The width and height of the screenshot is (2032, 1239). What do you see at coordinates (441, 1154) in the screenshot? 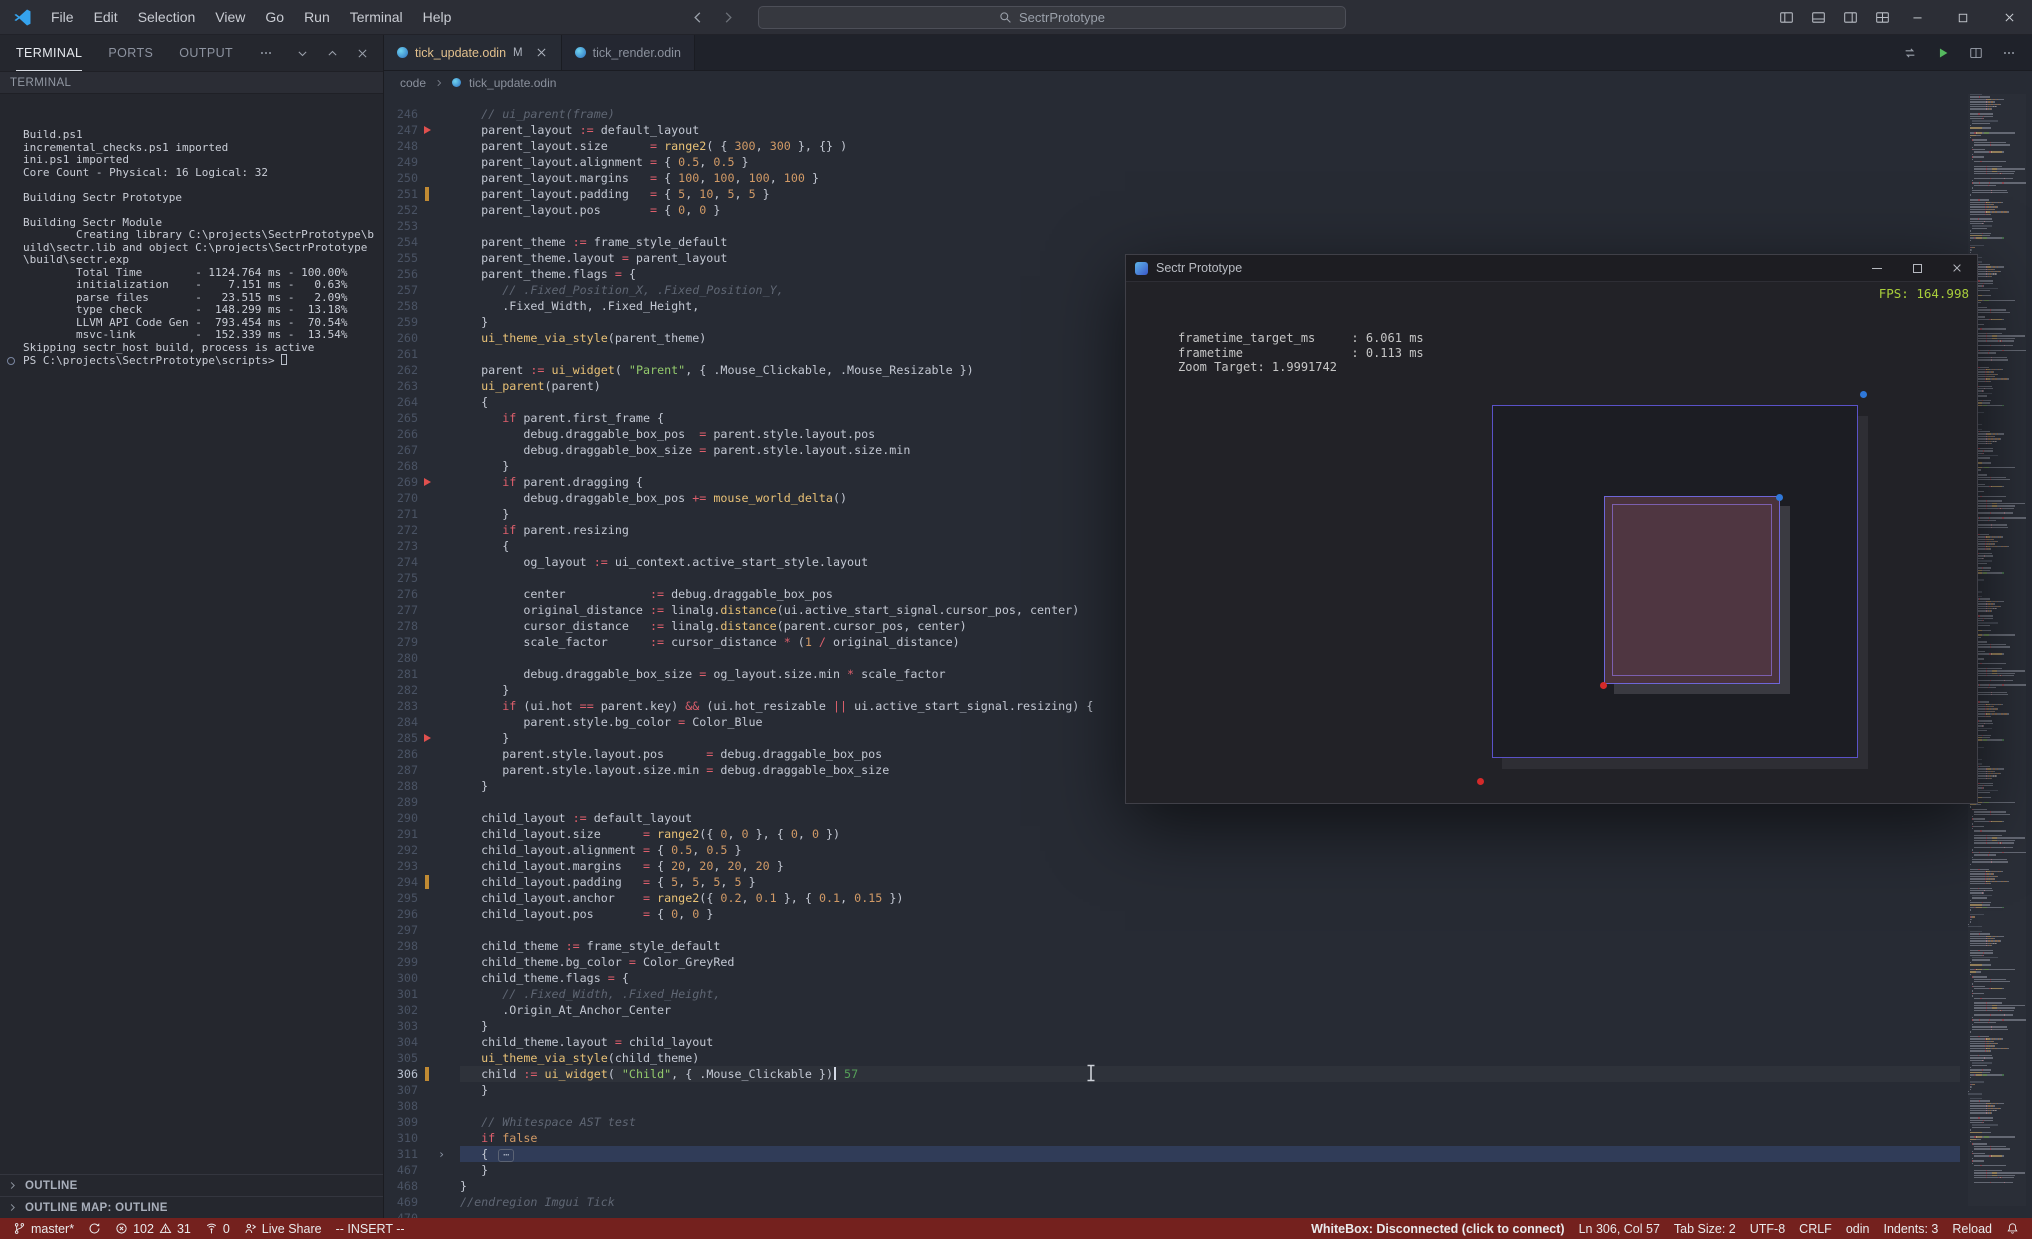
I see `fold-chevron-icon: ›` at bounding box center [441, 1154].